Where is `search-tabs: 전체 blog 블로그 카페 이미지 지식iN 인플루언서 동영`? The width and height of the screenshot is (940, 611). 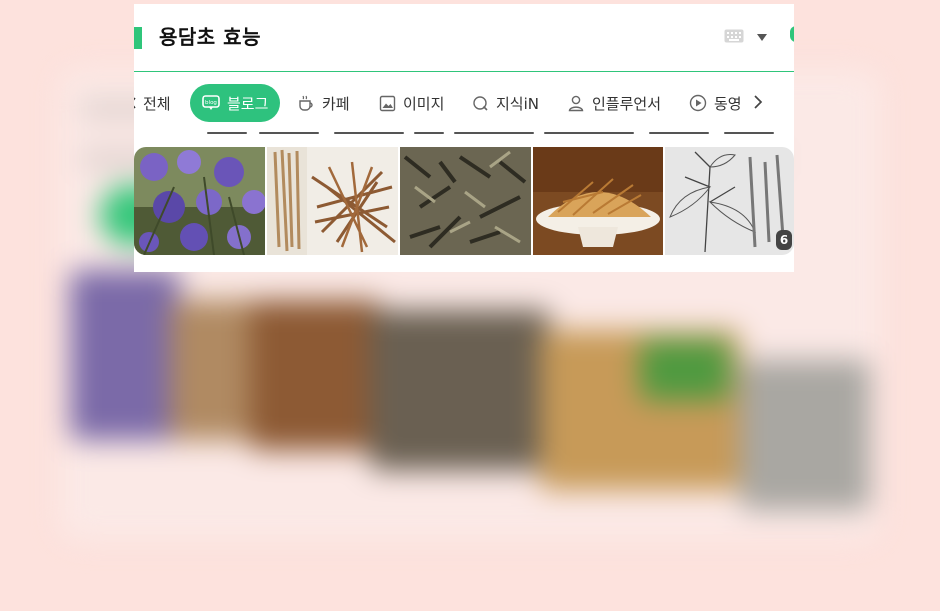
search-tabs: 전체 blog 블로그 카페 이미지 지식iN 인플루언서 동영 is located at coordinates (464, 103).